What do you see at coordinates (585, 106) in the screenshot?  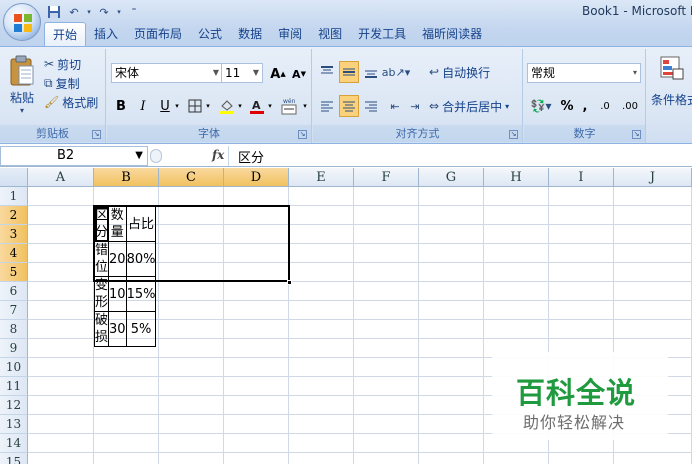 I see `comma-button: ,` at bounding box center [585, 106].